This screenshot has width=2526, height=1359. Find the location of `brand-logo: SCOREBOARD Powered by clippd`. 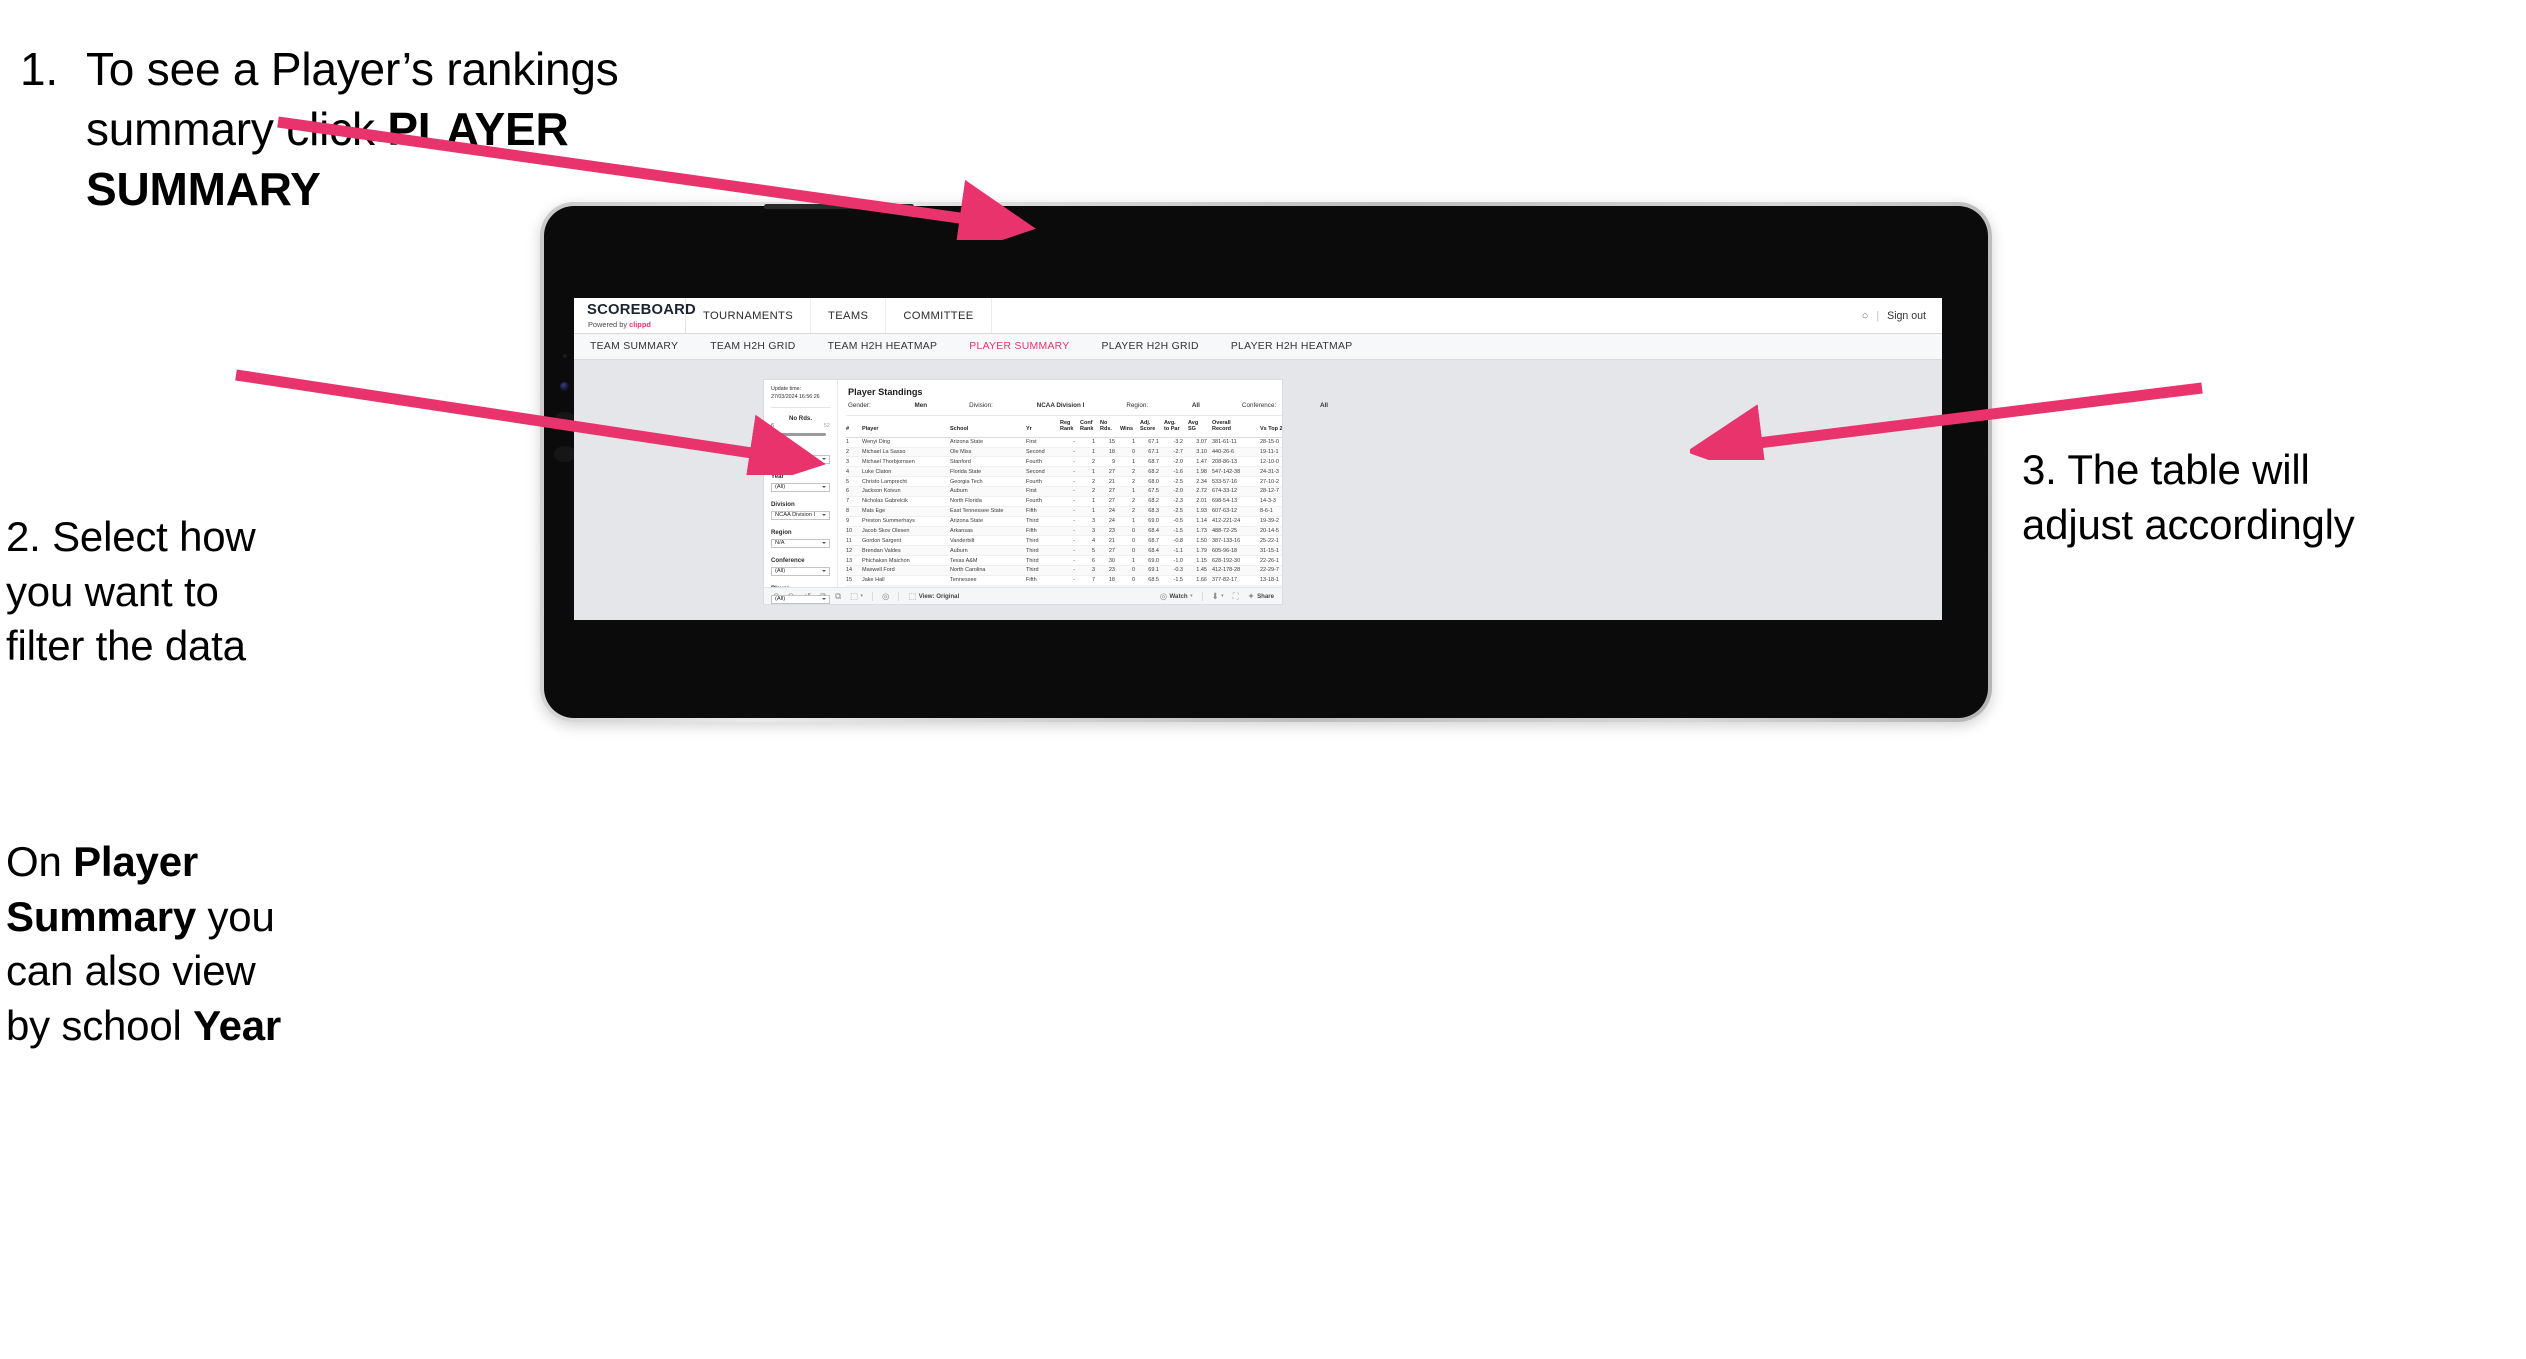

brand-logo: SCOREBOARD Powered by clippd is located at coordinates (635, 315).